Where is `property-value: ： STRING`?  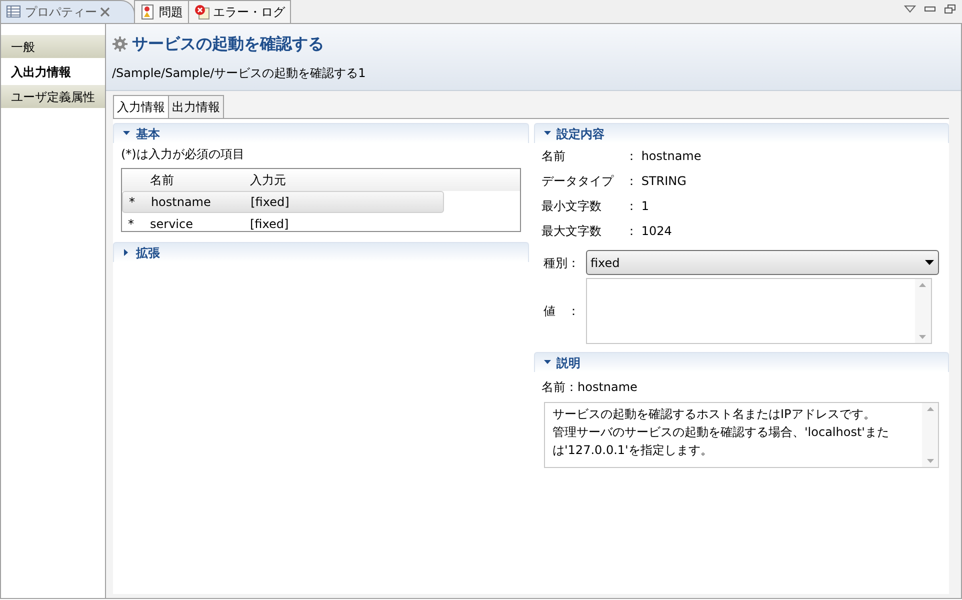
property-value: ： STRING is located at coordinates (656, 181).